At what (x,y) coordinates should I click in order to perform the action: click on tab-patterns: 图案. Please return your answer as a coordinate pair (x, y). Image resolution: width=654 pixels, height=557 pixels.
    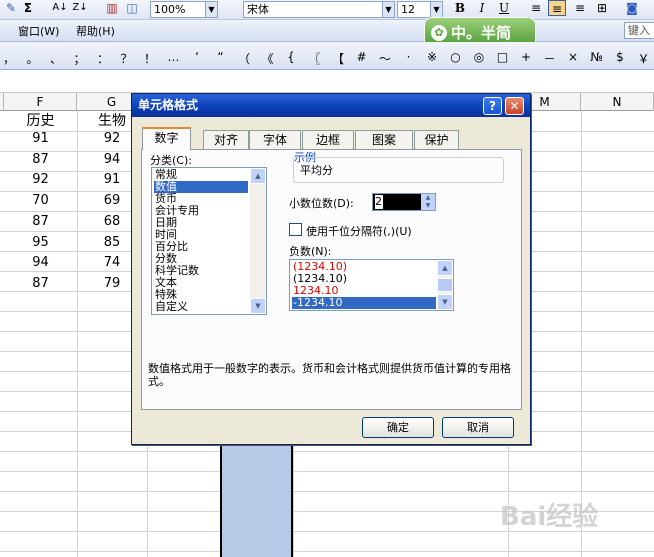
    Looking at the image, I should click on (384, 139).